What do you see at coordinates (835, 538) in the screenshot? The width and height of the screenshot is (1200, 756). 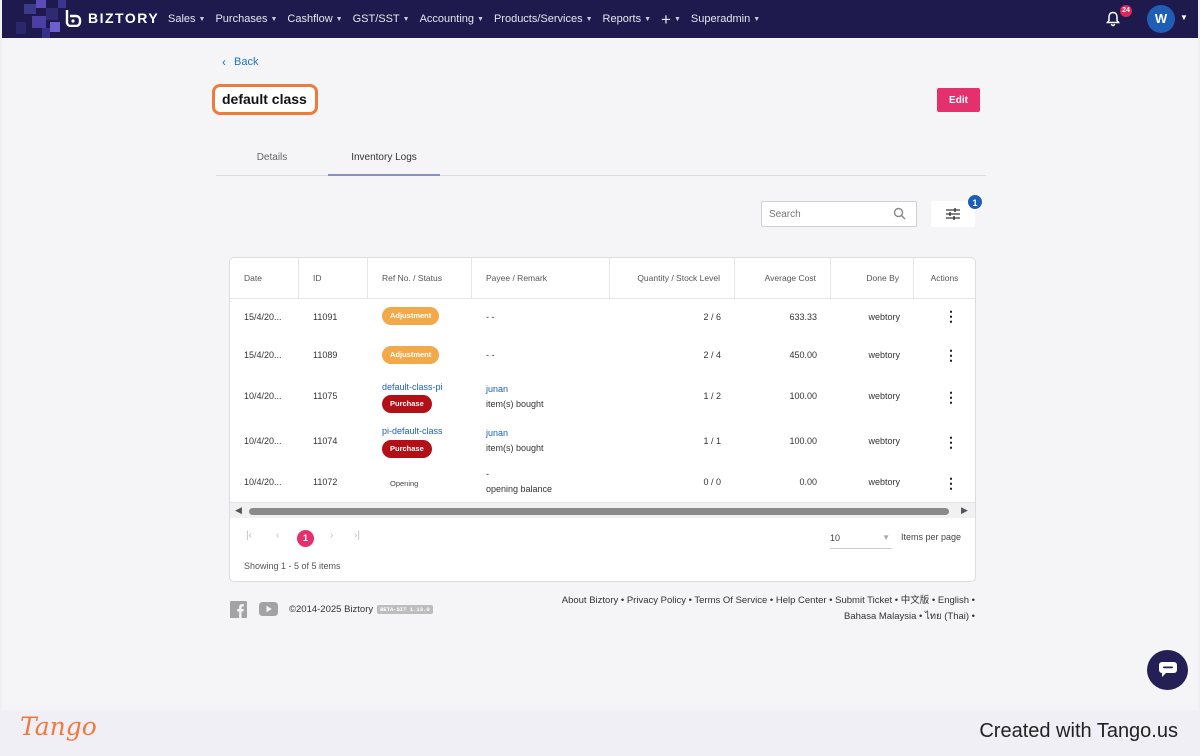 I see `per-page-value: 10` at bounding box center [835, 538].